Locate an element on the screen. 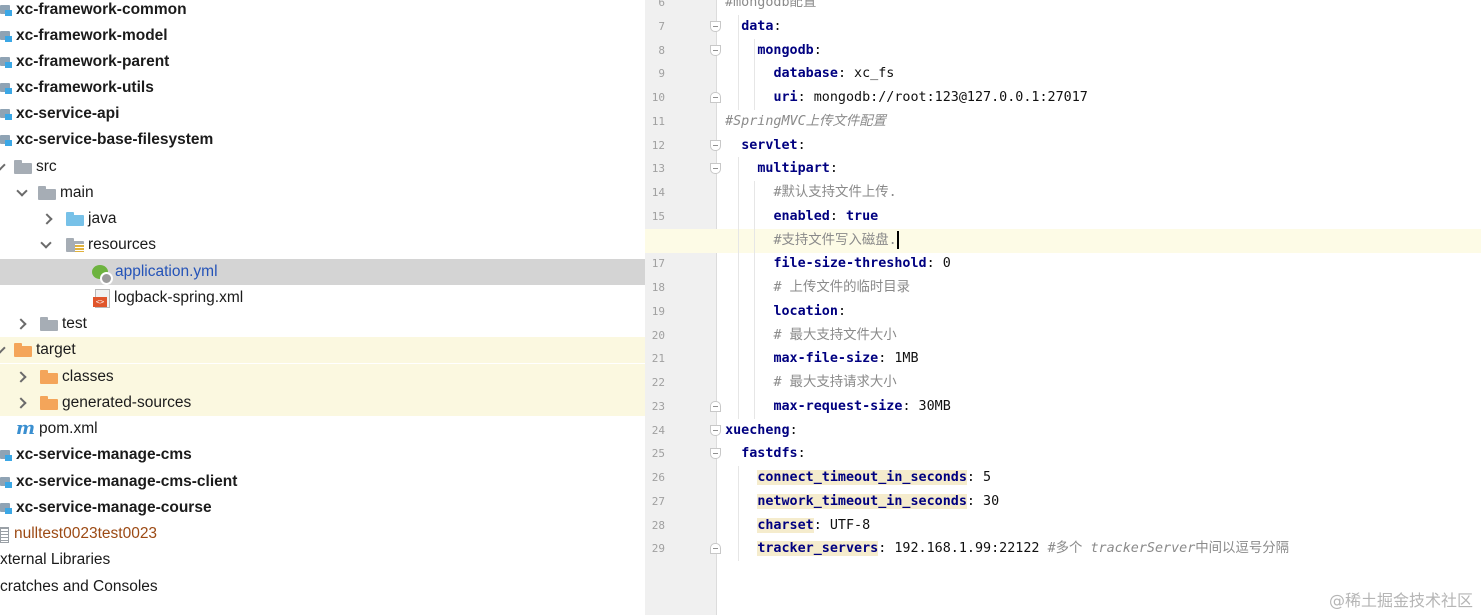 This screenshot has height=615, width=1481. yaml-value: xc_fs is located at coordinates (870, 74).